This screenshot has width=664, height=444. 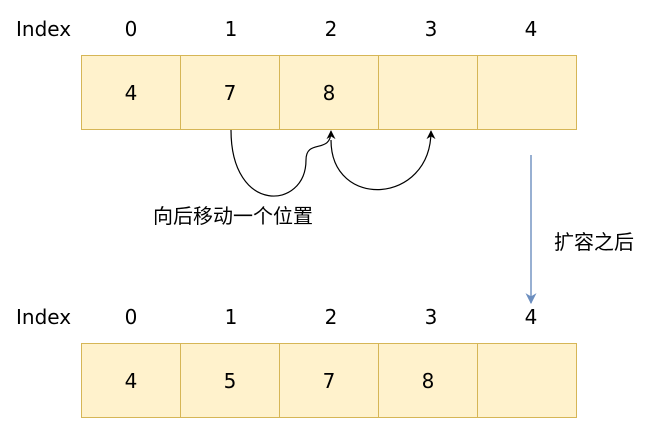 What do you see at coordinates (231, 317) in the screenshot?
I see `bottom-index-1: 1` at bounding box center [231, 317].